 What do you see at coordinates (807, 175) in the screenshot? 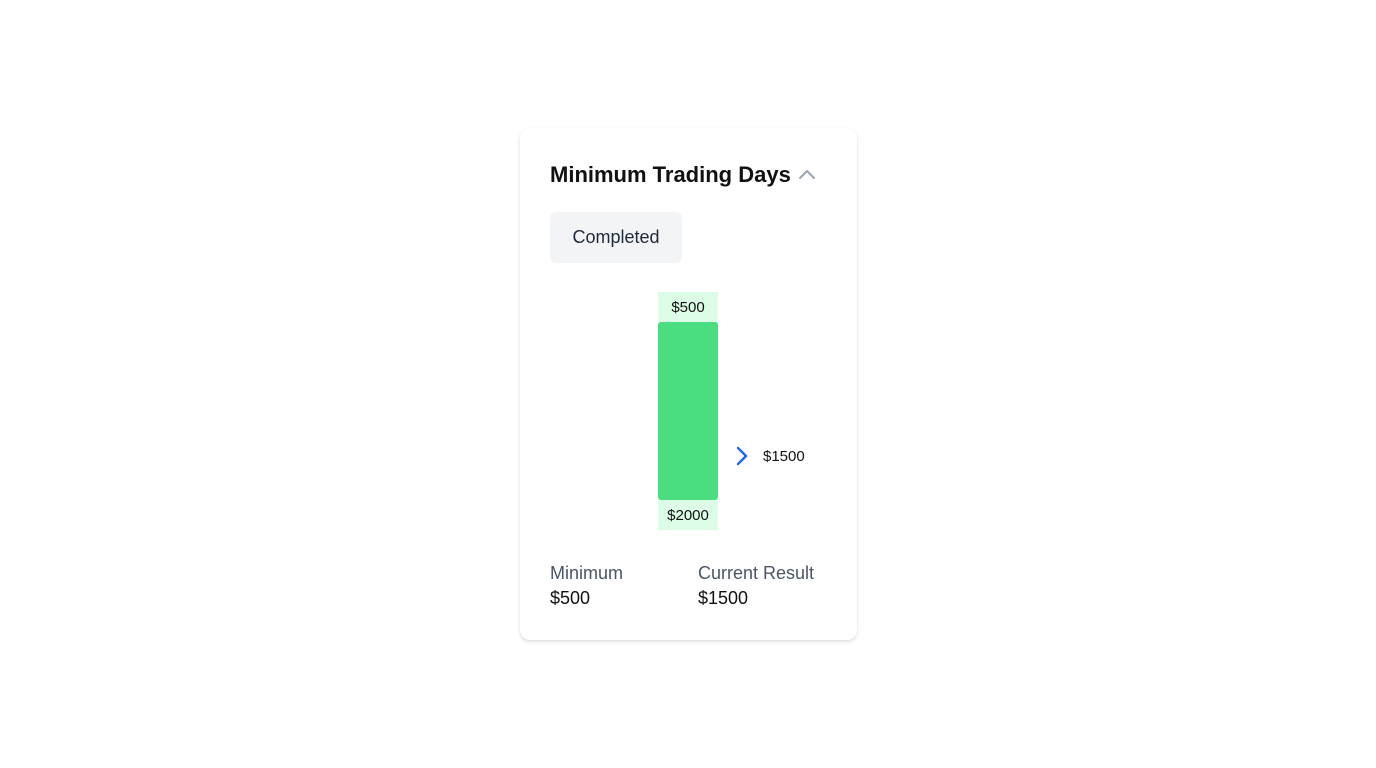
I see `chevron-up-icon` at bounding box center [807, 175].